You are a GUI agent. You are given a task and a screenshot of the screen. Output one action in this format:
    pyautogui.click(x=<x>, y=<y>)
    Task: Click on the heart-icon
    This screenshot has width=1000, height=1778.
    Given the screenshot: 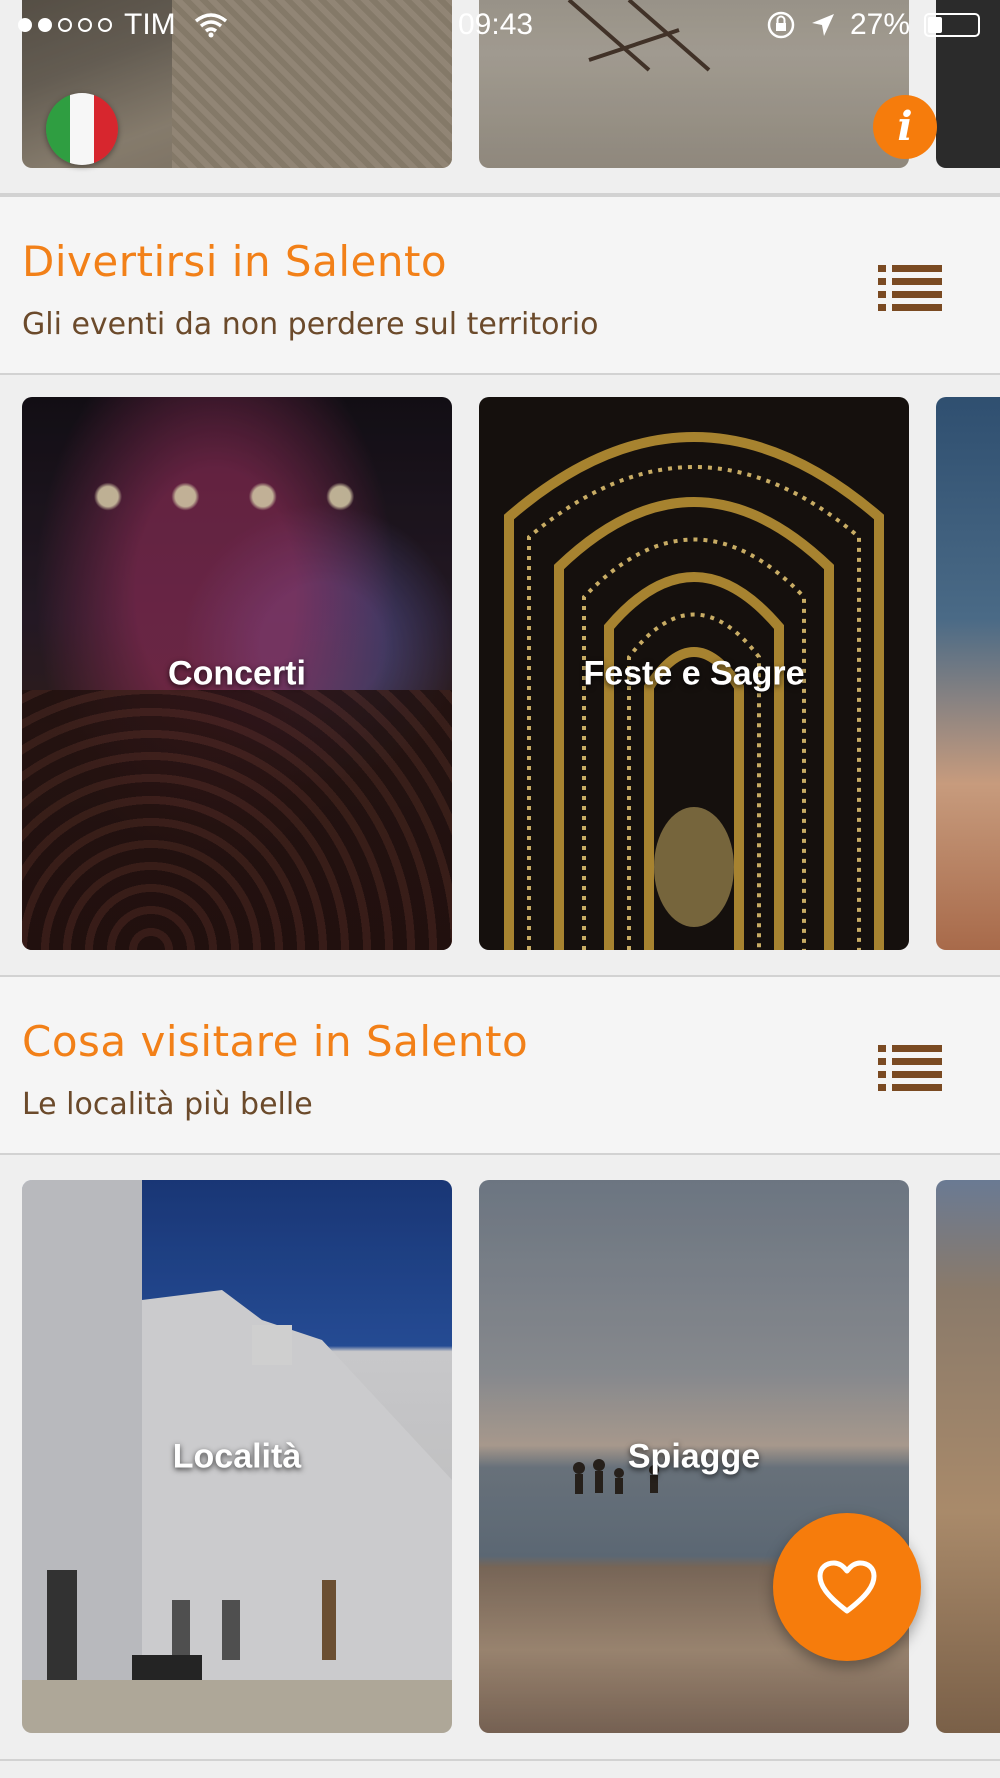 What is the action you would take?
    pyautogui.click(x=847, y=1587)
    